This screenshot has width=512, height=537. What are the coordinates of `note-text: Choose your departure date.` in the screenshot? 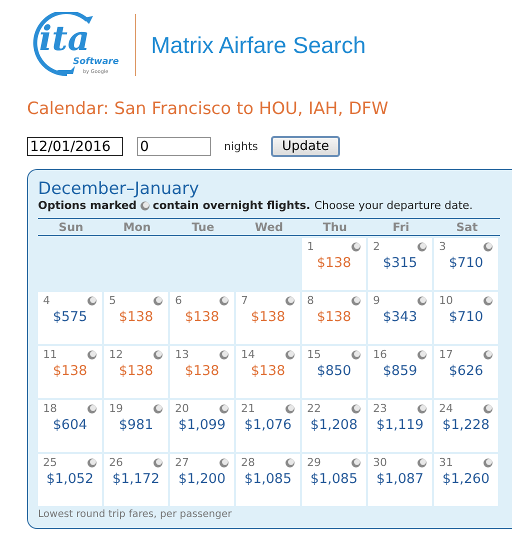 It's located at (393, 205).